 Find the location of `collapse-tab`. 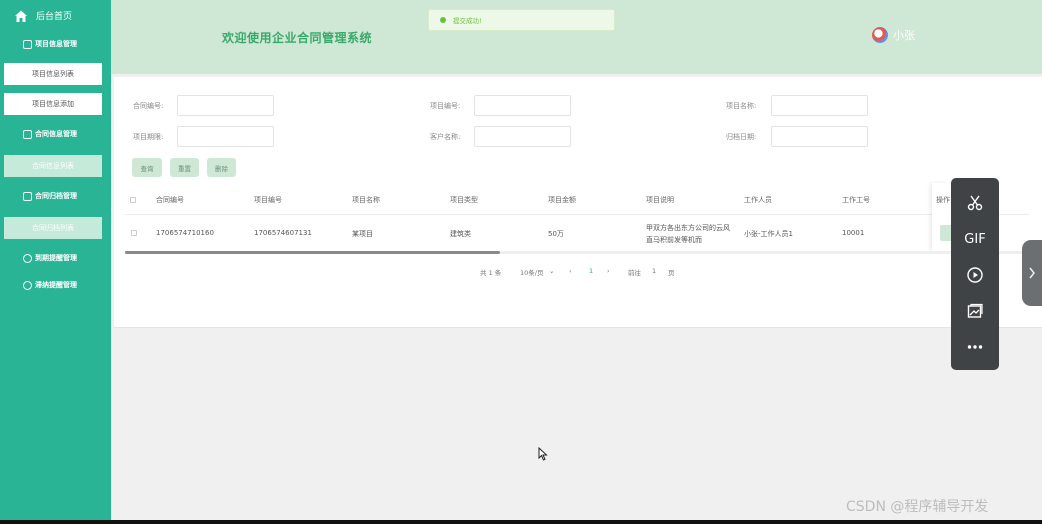

collapse-tab is located at coordinates (1032, 273).